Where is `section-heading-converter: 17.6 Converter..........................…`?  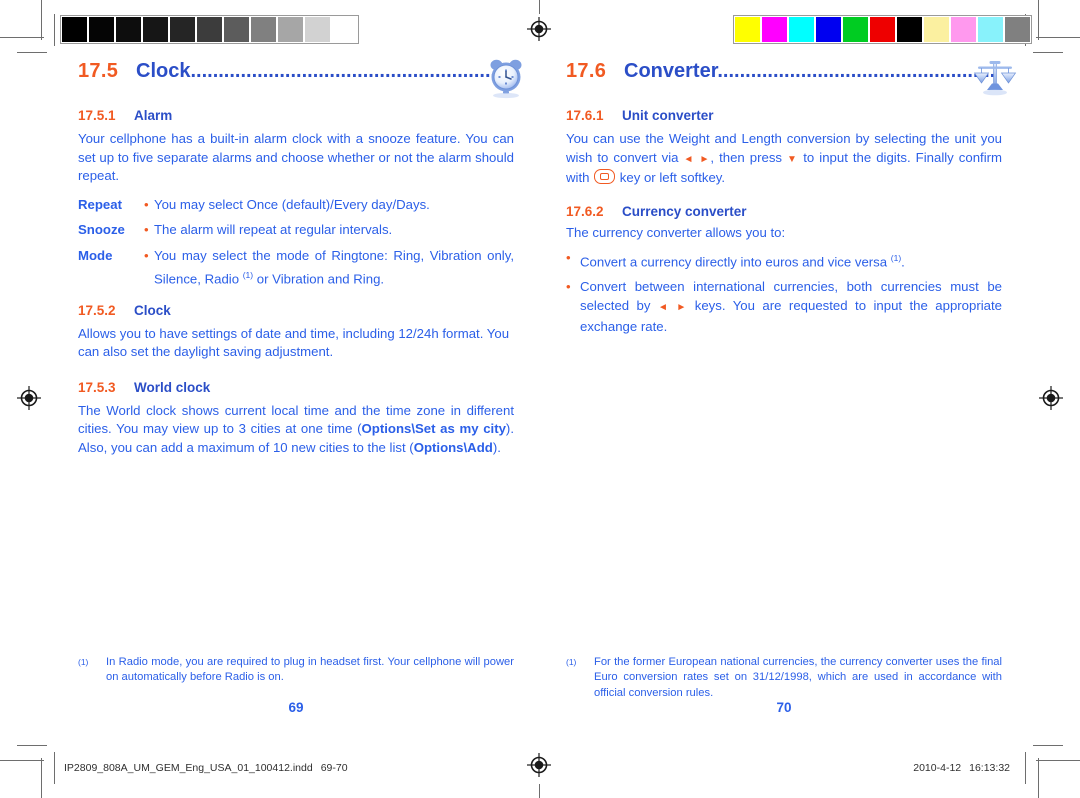
section-heading-converter: 17.6 Converter..........................… is located at coordinates (791, 83).